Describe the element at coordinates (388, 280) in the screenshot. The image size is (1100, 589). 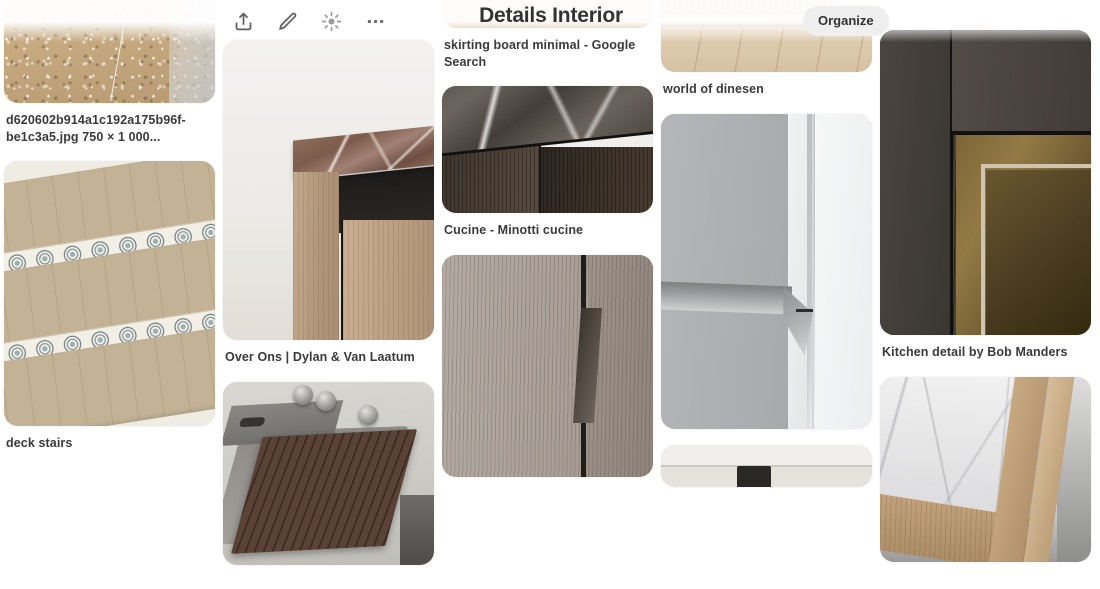
I see `oak-panel-right` at that location.